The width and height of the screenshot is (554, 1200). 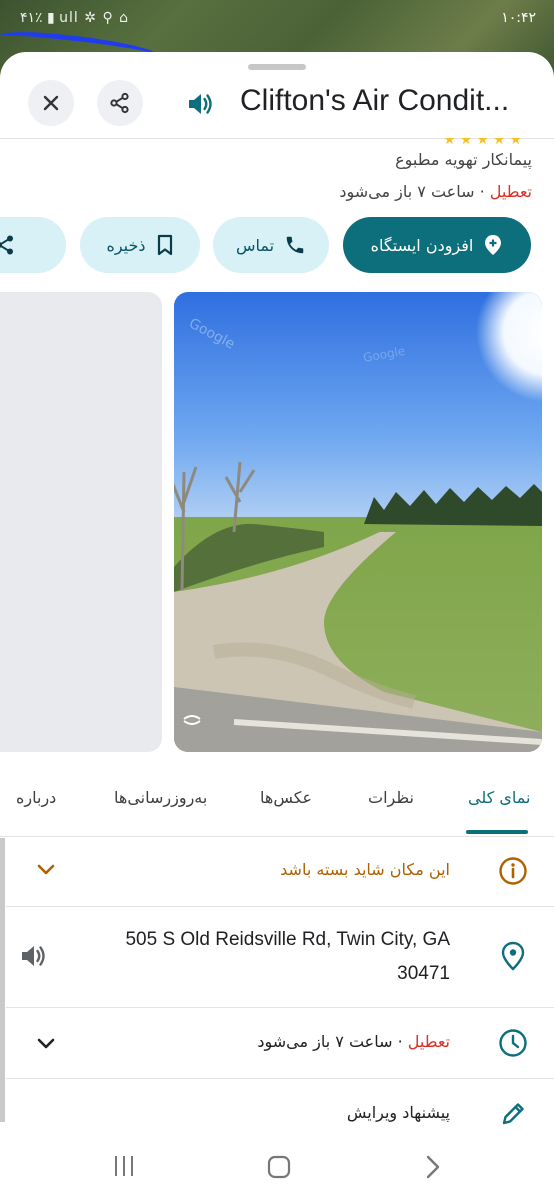 What do you see at coordinates (391, 797) in the screenshot?
I see `tab-reviews: نظرات` at bounding box center [391, 797].